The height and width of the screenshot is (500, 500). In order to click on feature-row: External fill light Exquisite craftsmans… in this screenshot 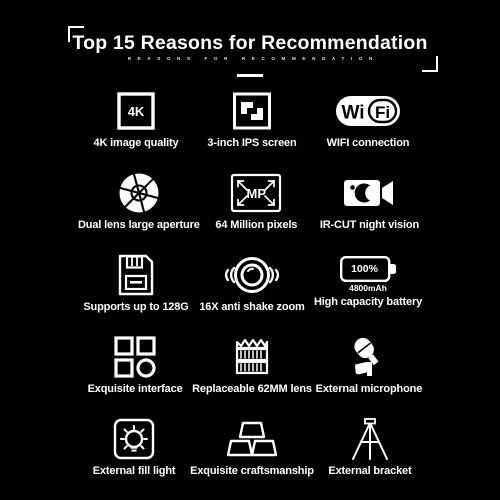, I will do `click(252, 457)`.